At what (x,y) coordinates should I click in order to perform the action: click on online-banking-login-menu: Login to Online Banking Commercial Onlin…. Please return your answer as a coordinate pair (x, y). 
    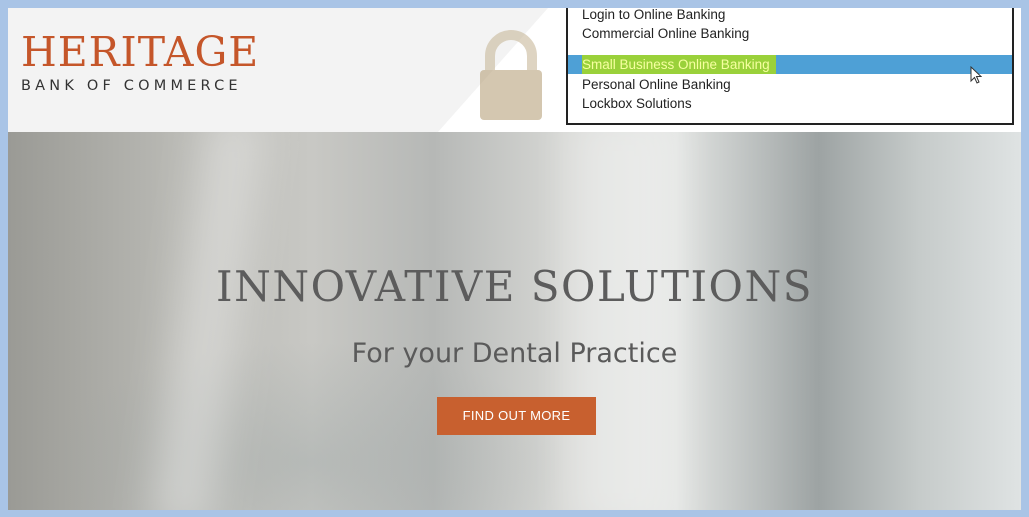
    Looking at the image, I should click on (790, 66).